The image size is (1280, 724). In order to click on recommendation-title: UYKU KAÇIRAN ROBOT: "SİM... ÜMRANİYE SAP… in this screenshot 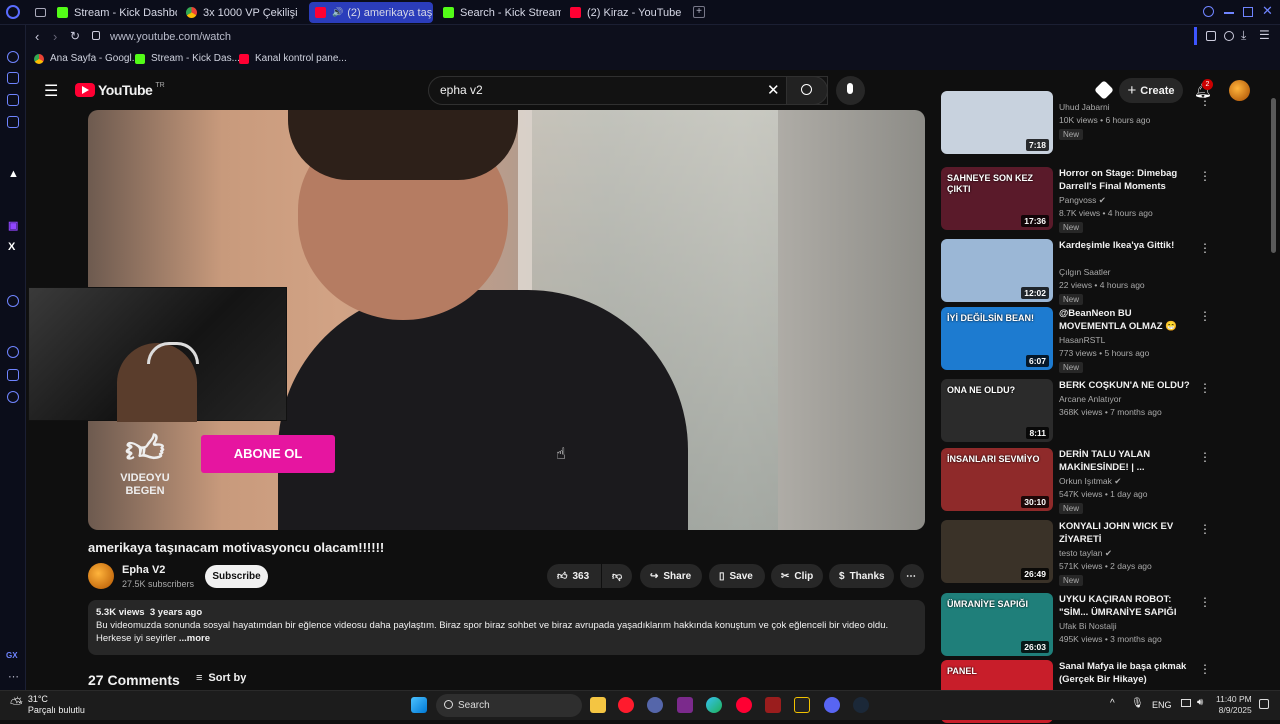, I will do `click(1129, 606)`.